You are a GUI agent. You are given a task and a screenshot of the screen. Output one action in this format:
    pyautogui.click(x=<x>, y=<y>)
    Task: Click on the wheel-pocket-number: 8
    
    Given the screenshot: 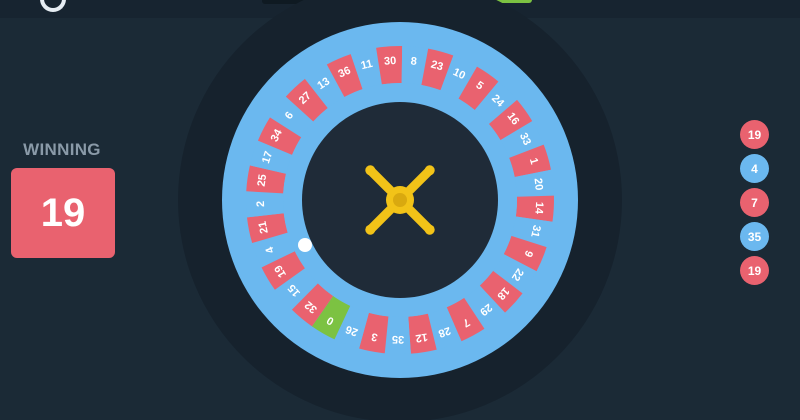 What is the action you would take?
    pyautogui.click(x=413, y=61)
    